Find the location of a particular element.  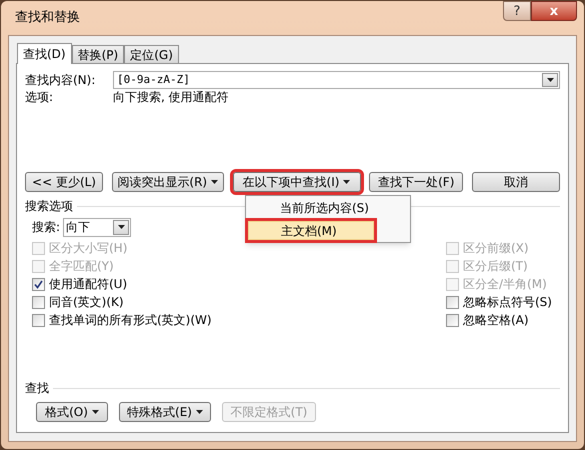

find-combobox: [0-9a-zA-Z] is located at coordinates (336, 80).